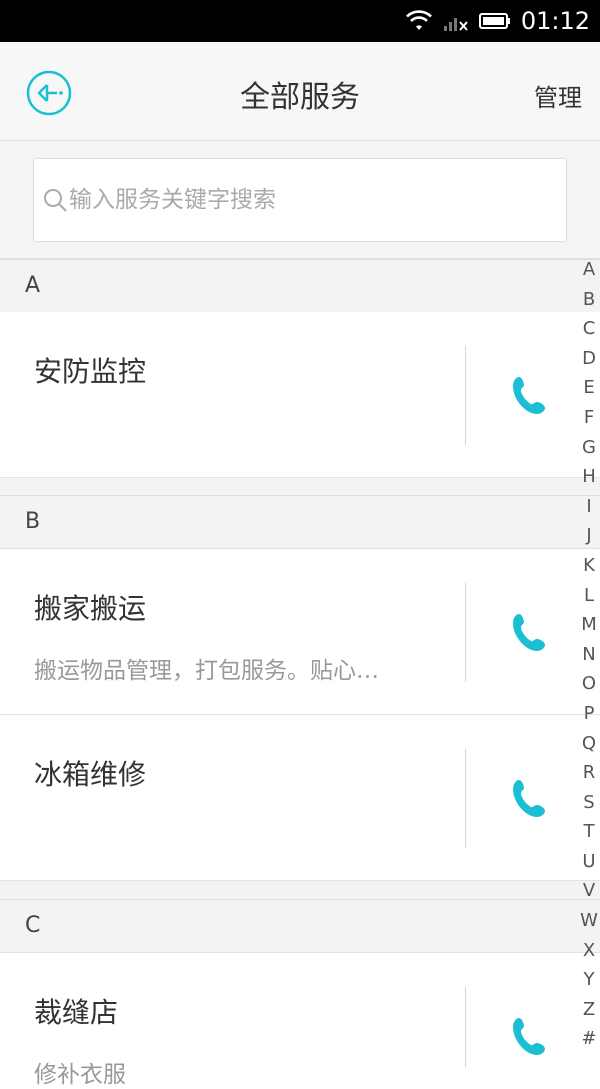 Image resolution: width=600 pixels, height=1089 pixels. I want to click on index-letter: U, so click(589, 862).